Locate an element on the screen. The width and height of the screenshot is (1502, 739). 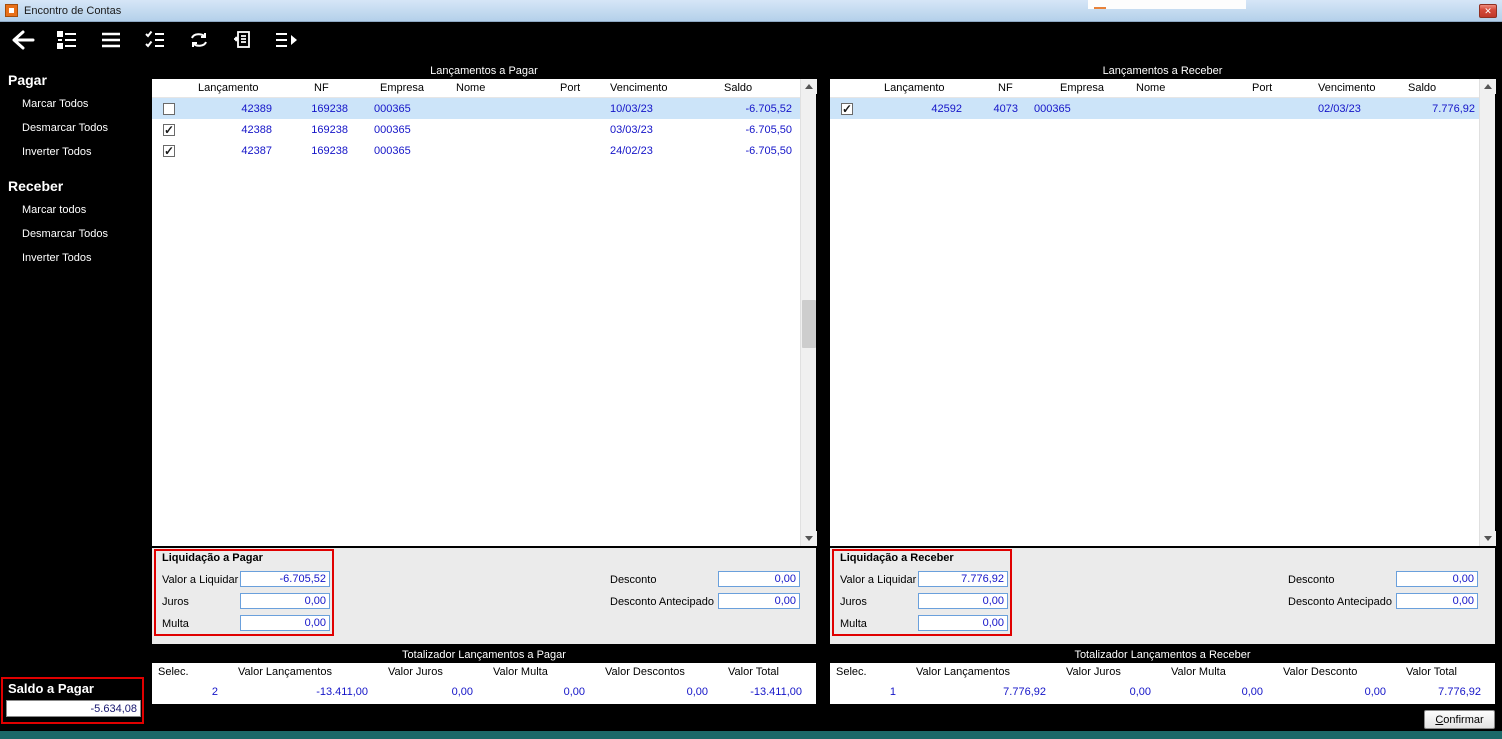
cell-lancamento: 42592 is located at coordinates (946, 108).